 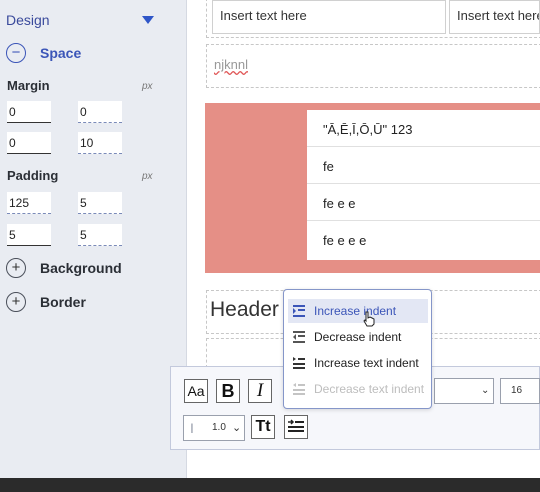 I want to click on menu-item-increase-indent: Increase indent, so click(x=358, y=311).